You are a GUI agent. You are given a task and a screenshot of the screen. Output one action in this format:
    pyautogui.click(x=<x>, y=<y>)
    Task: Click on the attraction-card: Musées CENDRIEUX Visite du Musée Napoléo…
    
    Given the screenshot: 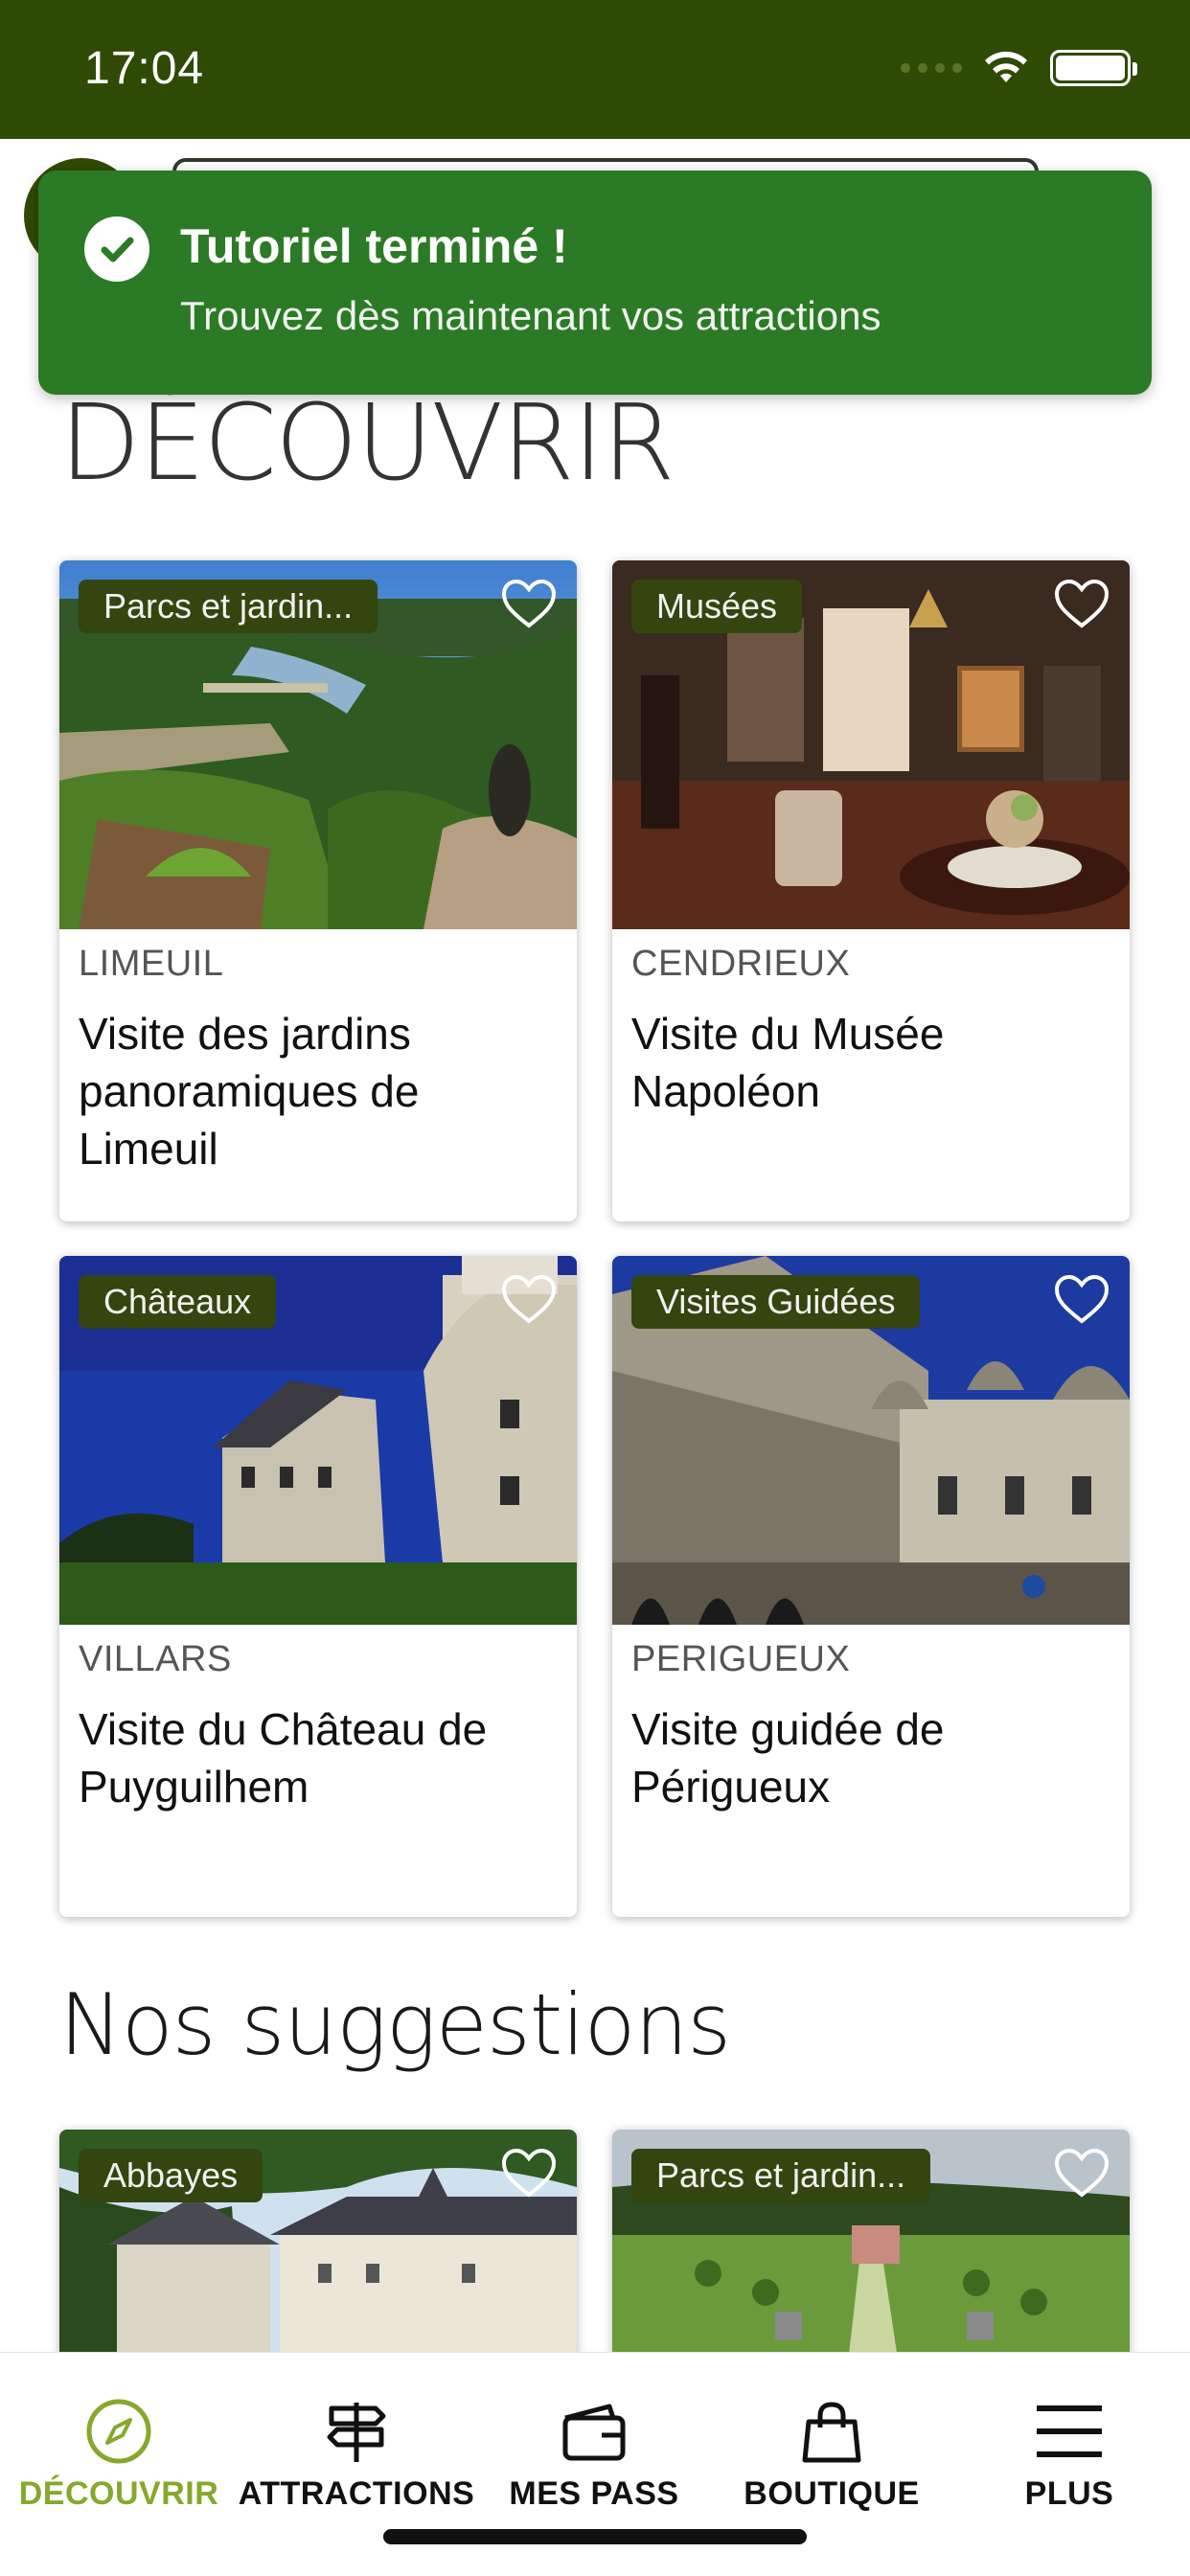 What is the action you would take?
    pyautogui.click(x=871, y=890)
    